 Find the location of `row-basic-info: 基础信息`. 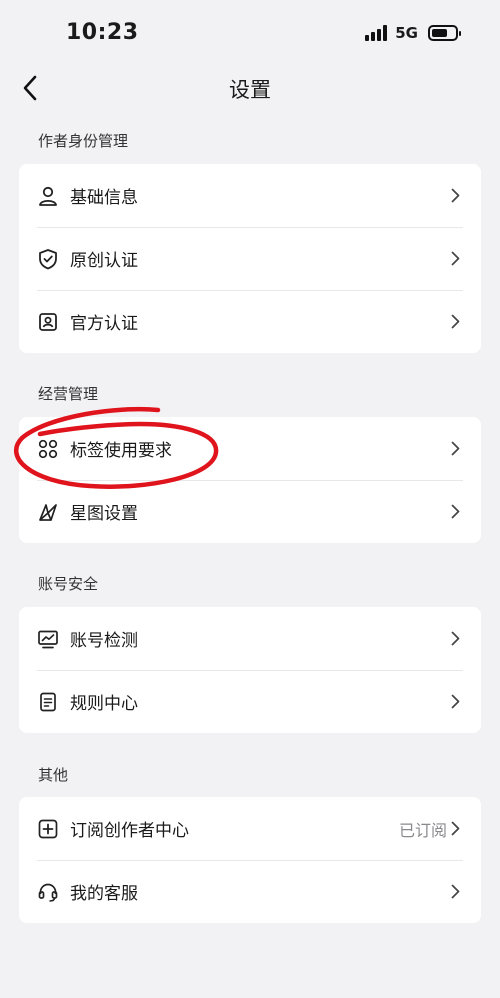

row-basic-info: 基础信息 is located at coordinates (250, 195).